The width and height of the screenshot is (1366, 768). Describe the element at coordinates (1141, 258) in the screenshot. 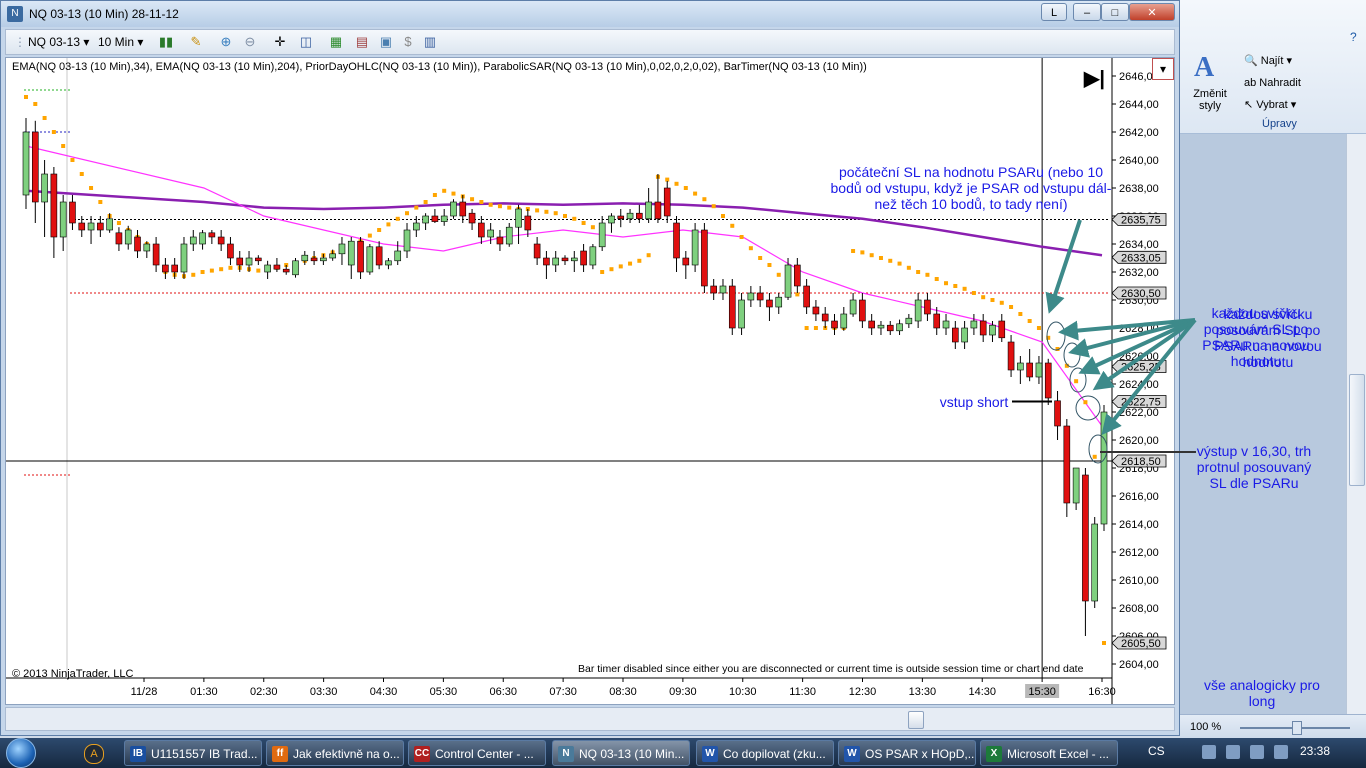

I see `price-marker-label: 2633,05` at that location.